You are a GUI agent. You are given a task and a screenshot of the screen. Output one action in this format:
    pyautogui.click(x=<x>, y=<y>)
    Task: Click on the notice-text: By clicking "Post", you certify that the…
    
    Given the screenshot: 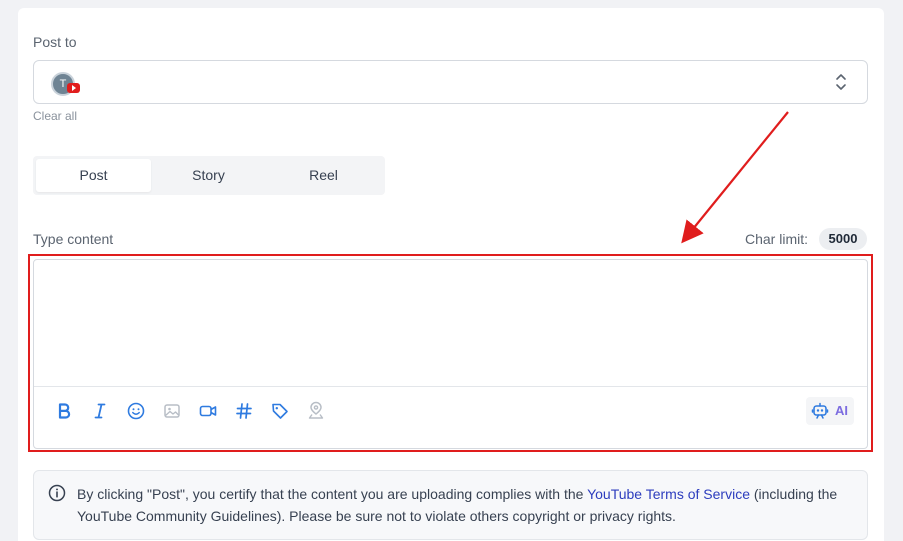 What is the action you would take?
    pyautogui.click(x=467, y=505)
    